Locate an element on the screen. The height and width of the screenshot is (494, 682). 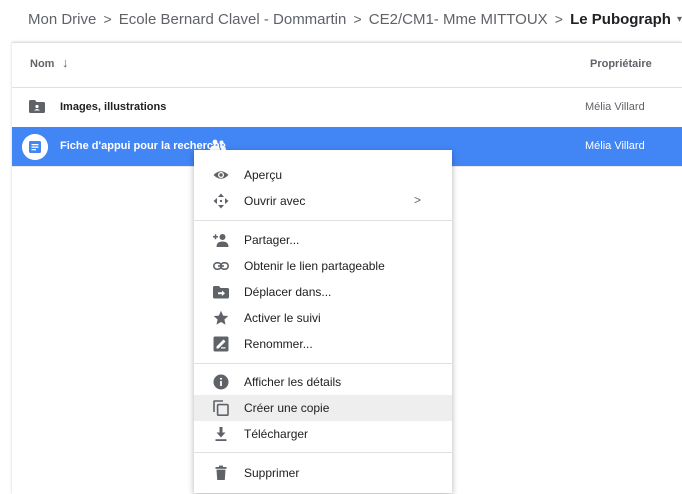
menu-item-telecharger: Télécharger is located at coordinates (323, 434).